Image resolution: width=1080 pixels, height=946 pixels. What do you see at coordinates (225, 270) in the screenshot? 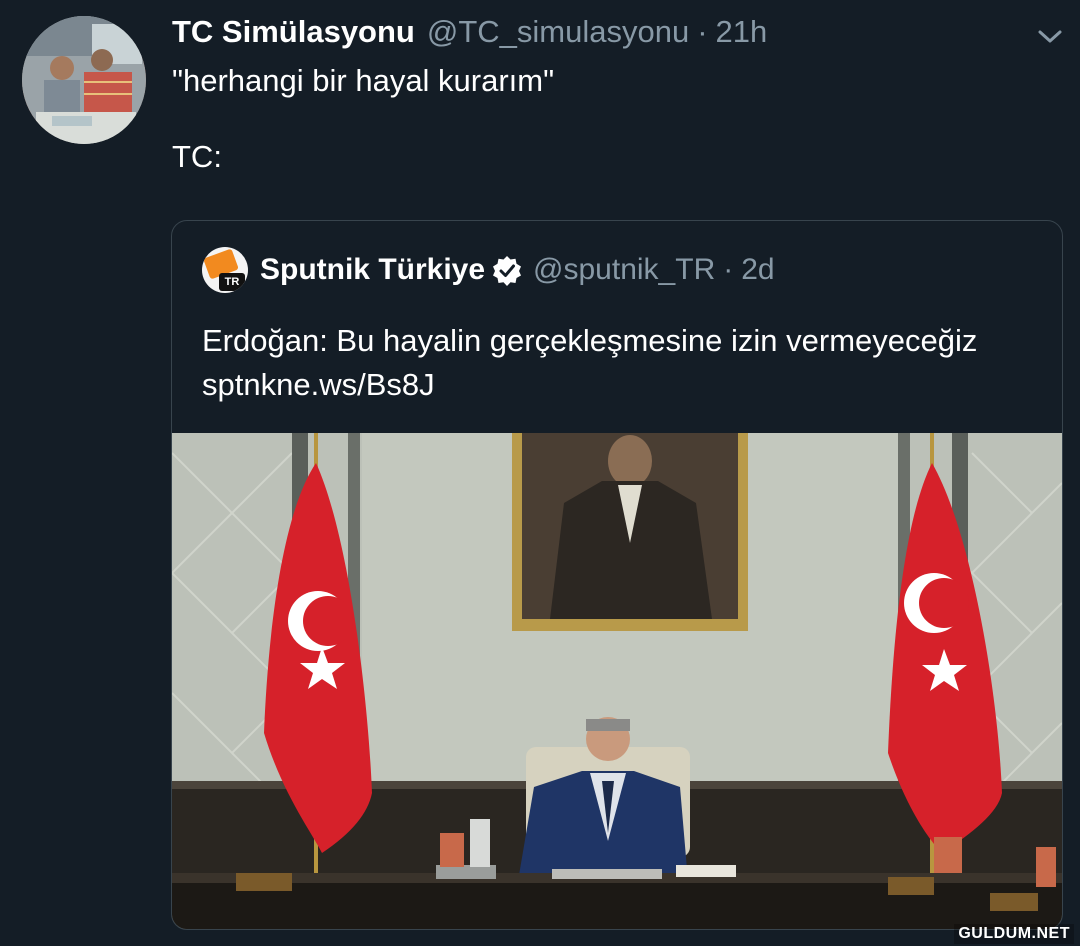
I see `sputnik-logo-avatar: TR` at bounding box center [225, 270].